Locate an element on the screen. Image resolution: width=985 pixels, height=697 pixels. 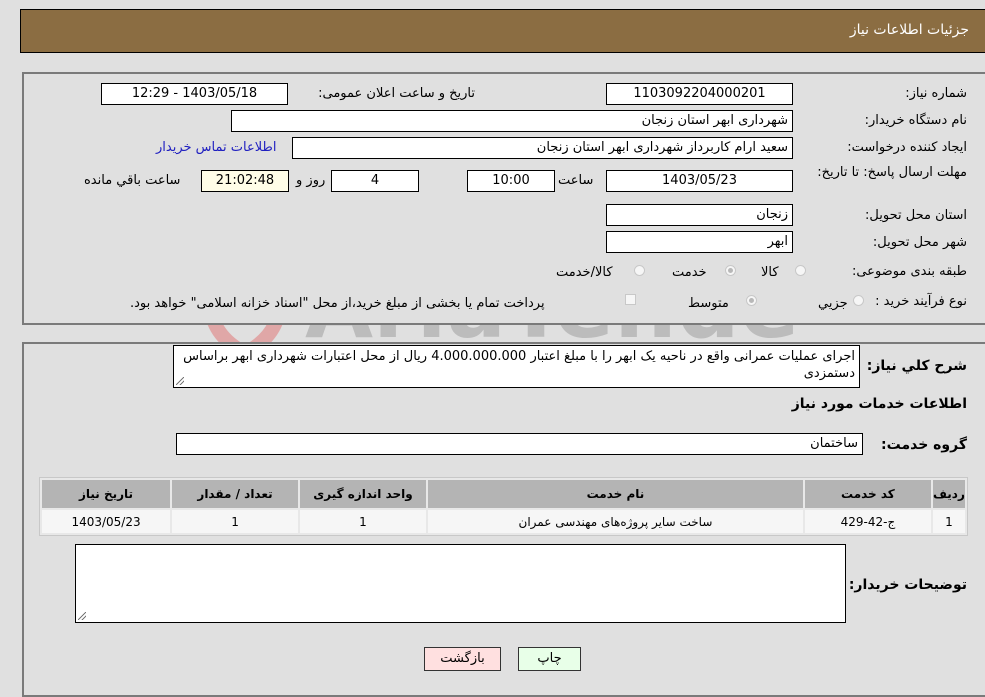
remaining-time-field: 21:02:48 is located at coordinates (245, 181).